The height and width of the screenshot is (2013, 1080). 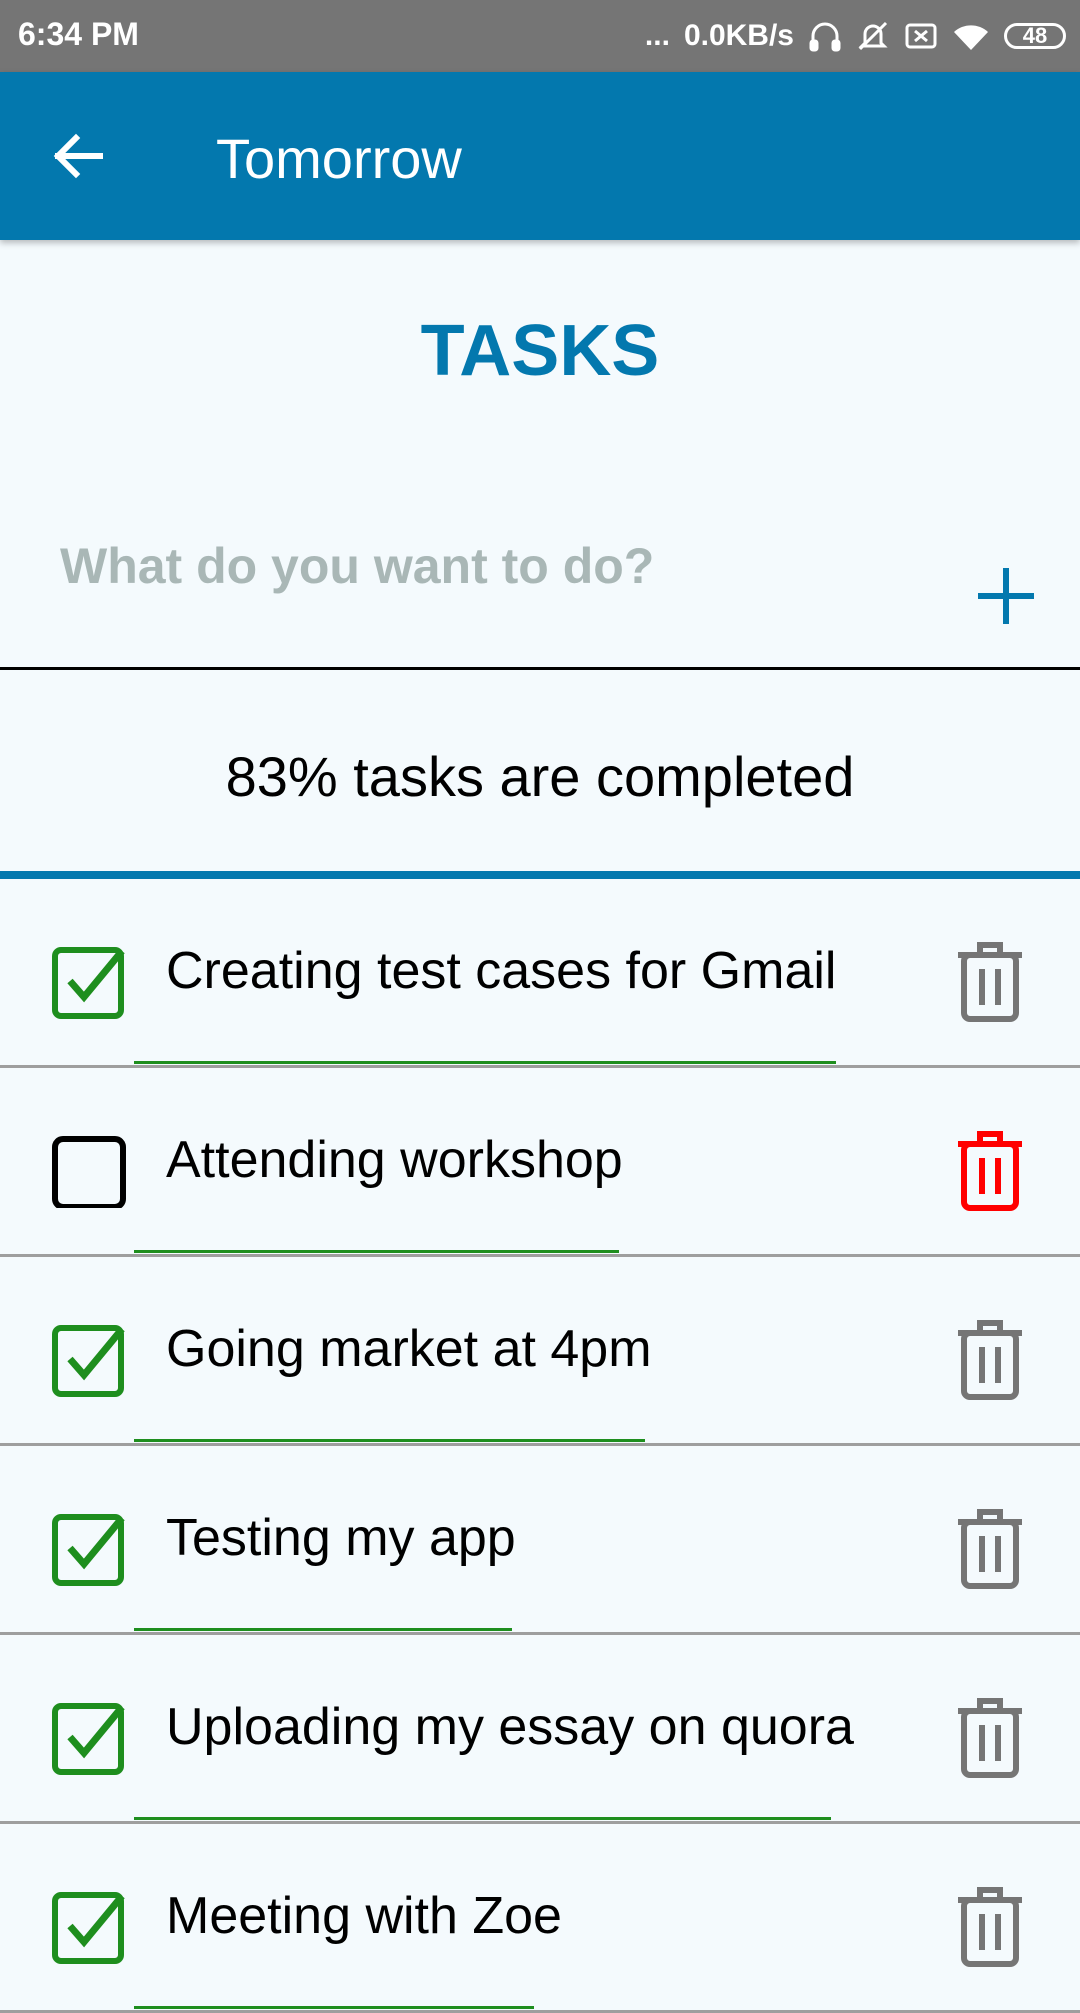 What do you see at coordinates (873, 36) in the screenshot?
I see `bell-muted-icon` at bounding box center [873, 36].